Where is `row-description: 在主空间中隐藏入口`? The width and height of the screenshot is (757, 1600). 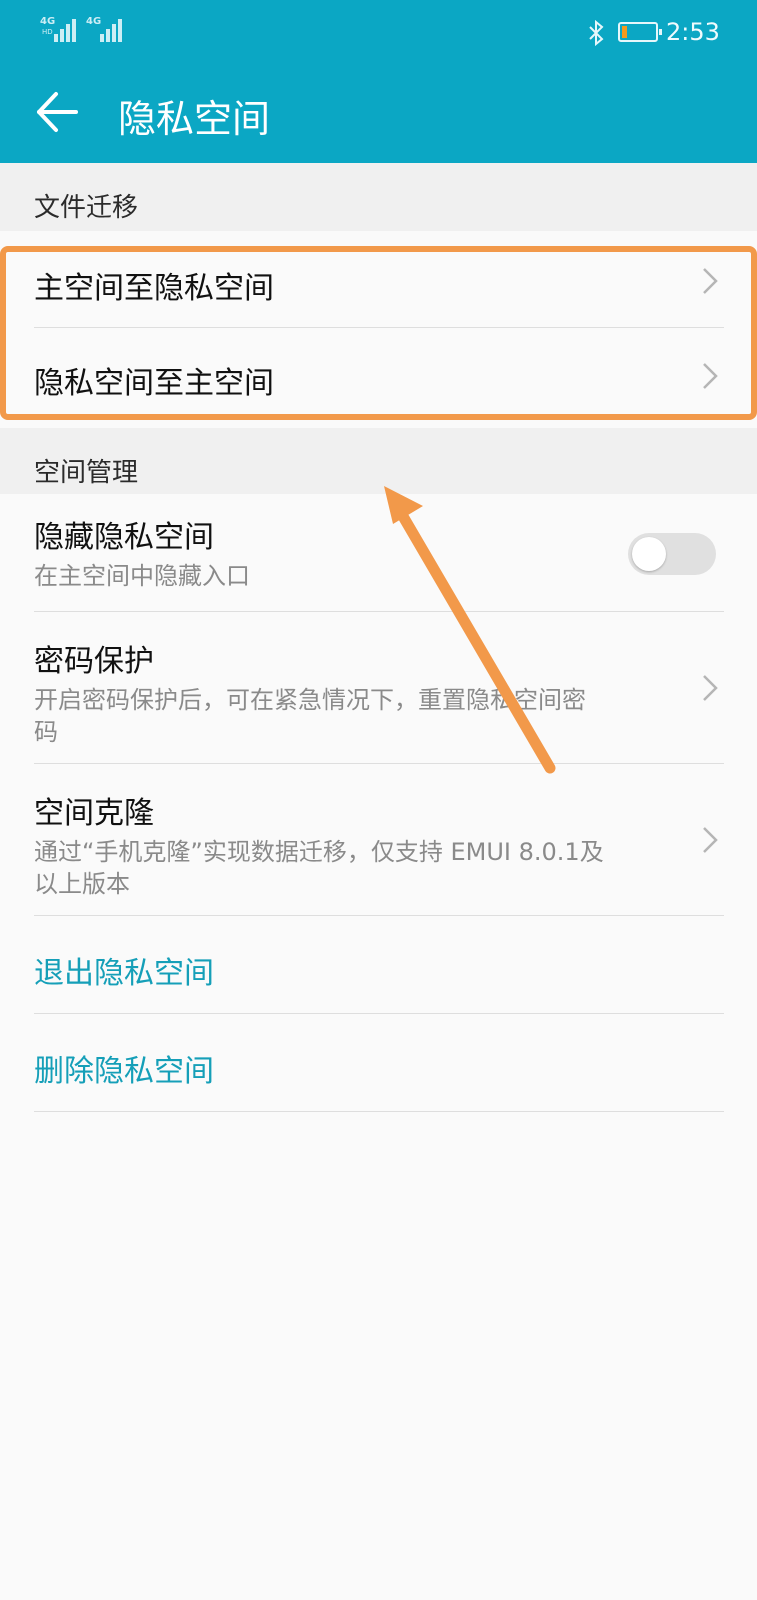
row-description: 在主空间中隐藏入口 is located at coordinates (142, 576).